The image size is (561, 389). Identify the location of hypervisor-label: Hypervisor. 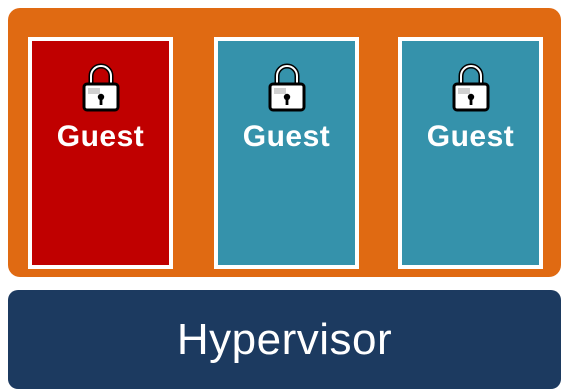
(284, 339).